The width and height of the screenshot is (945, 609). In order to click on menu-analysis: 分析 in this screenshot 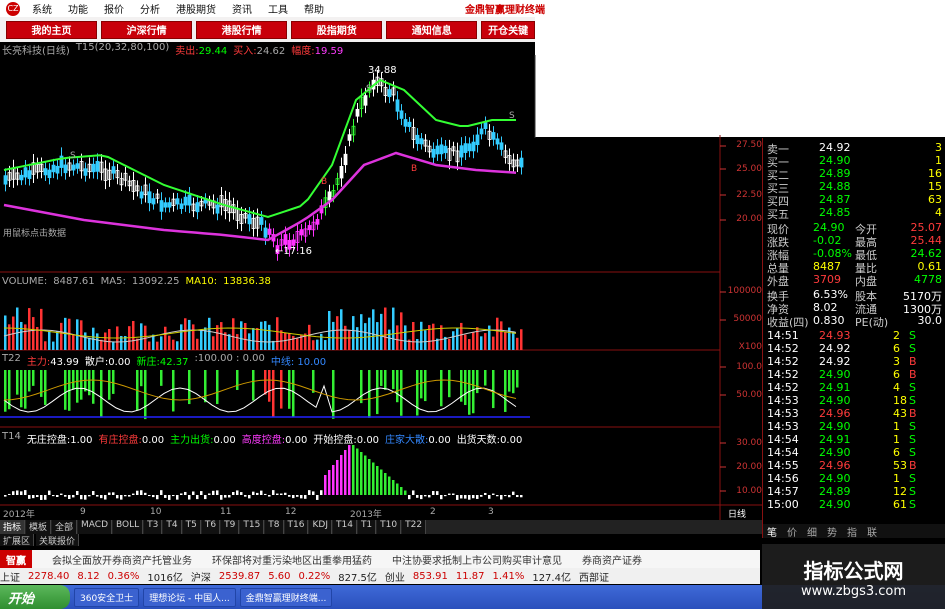, I will do `click(150, 8)`.